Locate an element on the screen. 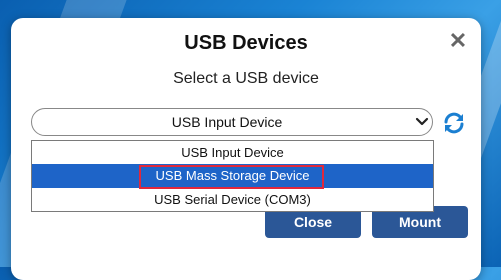 This screenshot has height=280, width=501. refresh-icon is located at coordinates (454, 123).